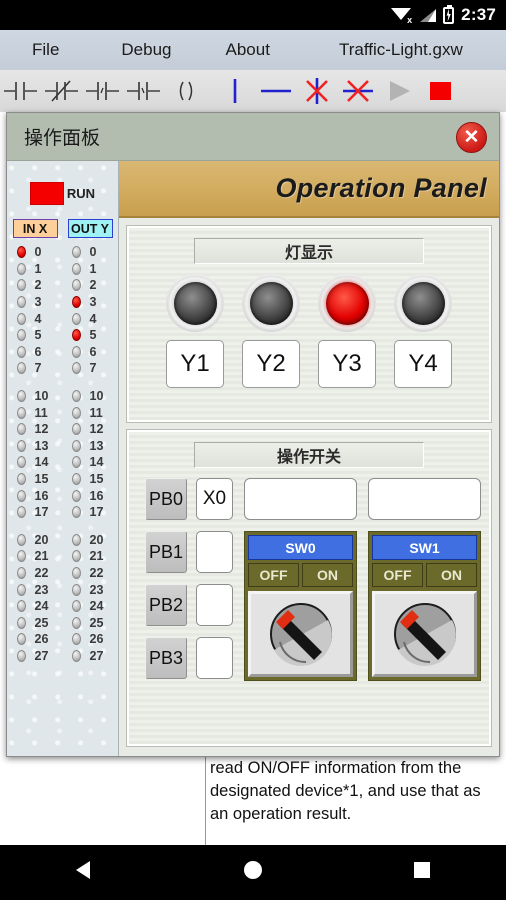  Describe the element at coordinates (96, 655) in the screenshot. I see `led-number: 27` at that location.